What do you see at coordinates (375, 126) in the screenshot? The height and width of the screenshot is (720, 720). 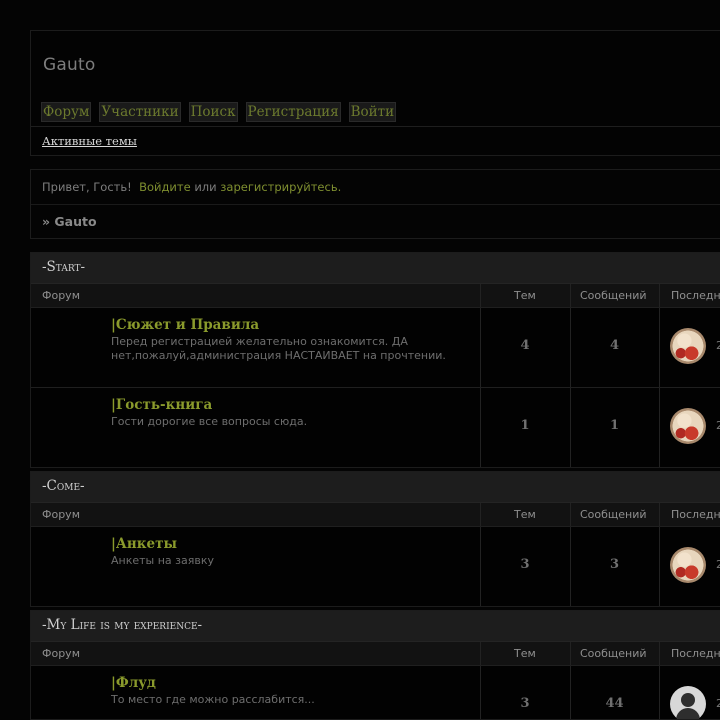 I see `nav-divider` at bounding box center [375, 126].